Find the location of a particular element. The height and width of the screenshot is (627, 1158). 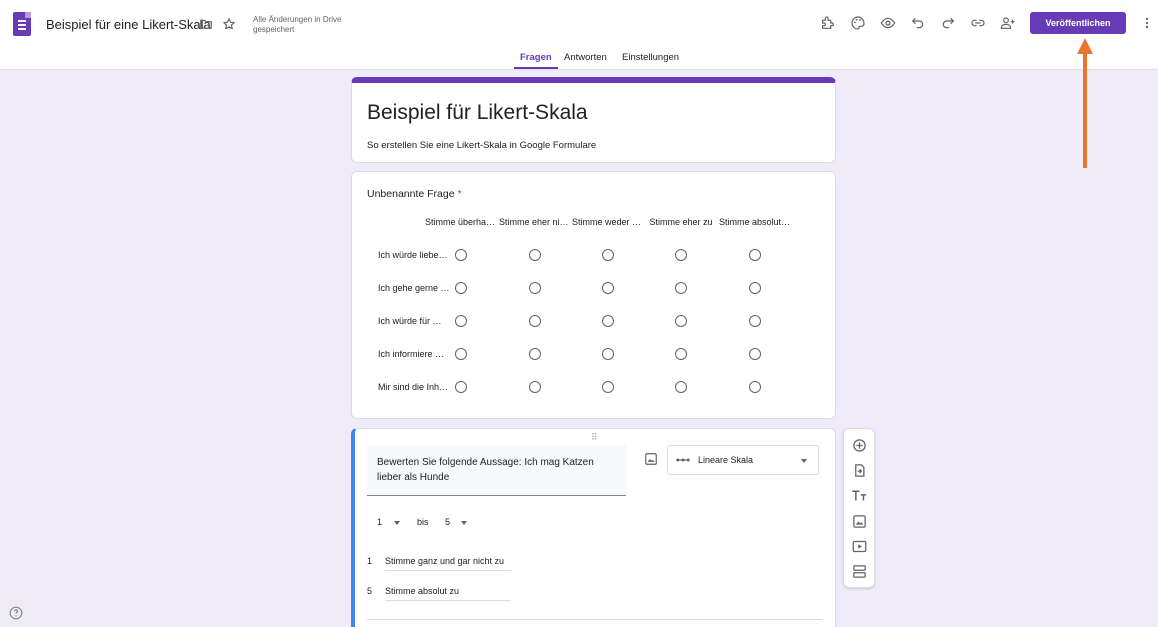

tab-responses: Antworten is located at coordinates (585, 60).